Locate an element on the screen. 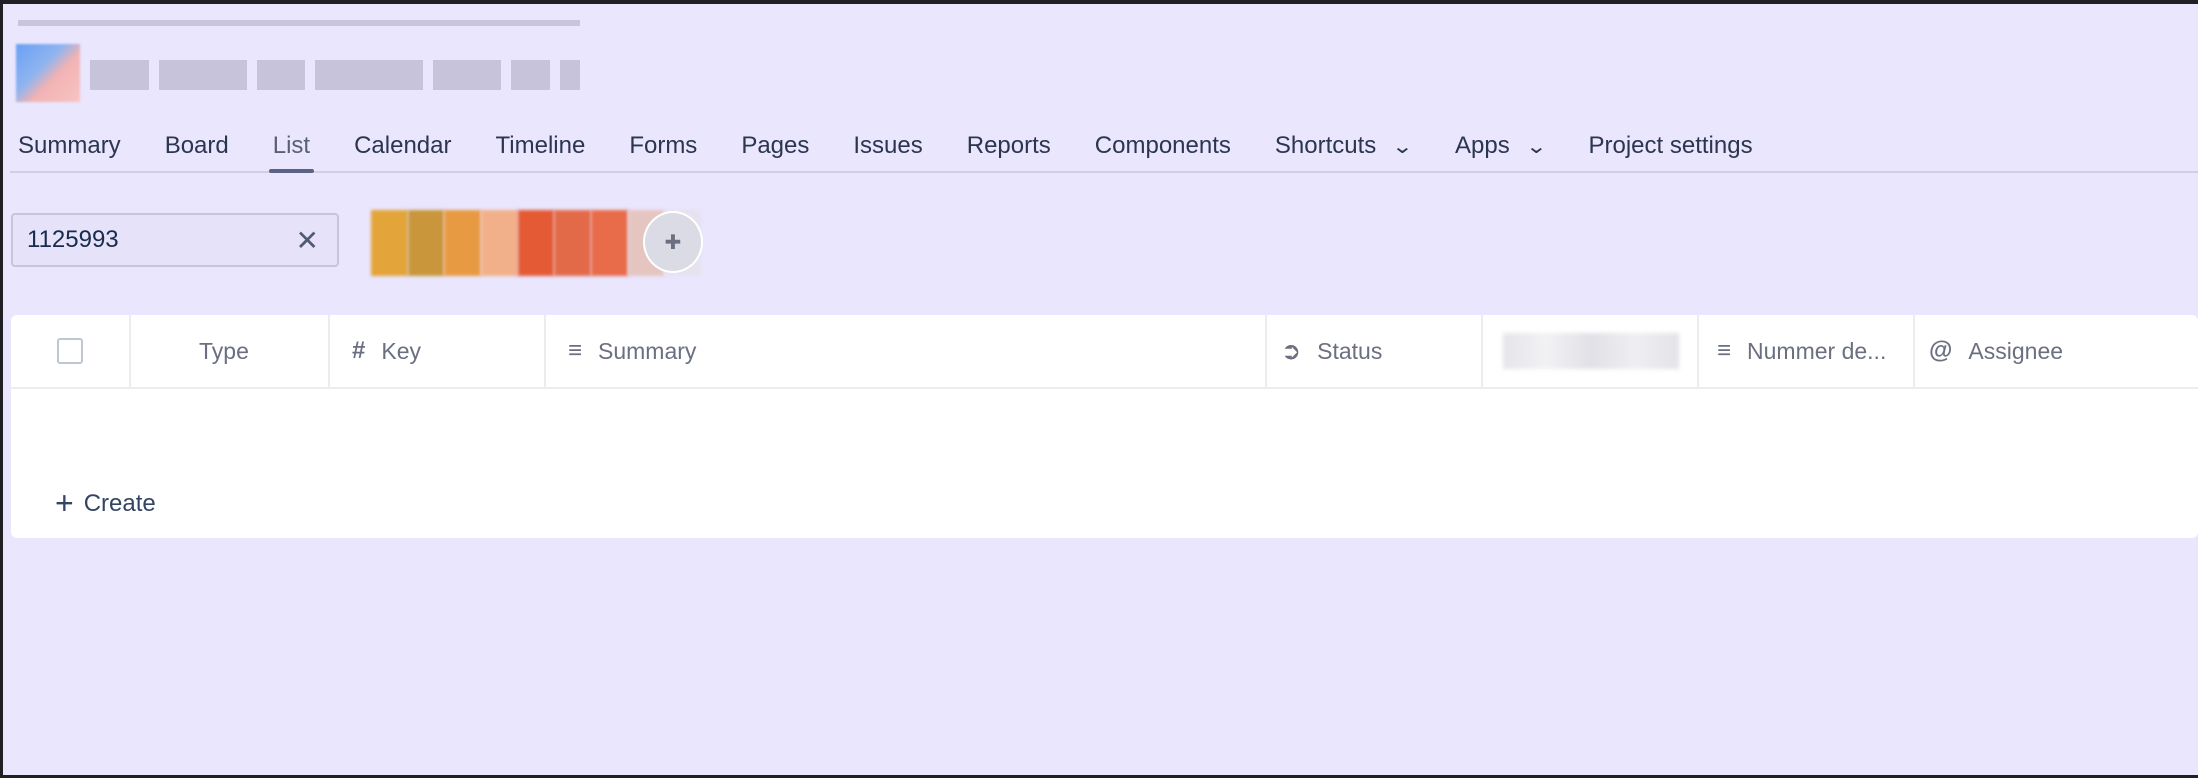  search-input is located at coordinates (146, 240).